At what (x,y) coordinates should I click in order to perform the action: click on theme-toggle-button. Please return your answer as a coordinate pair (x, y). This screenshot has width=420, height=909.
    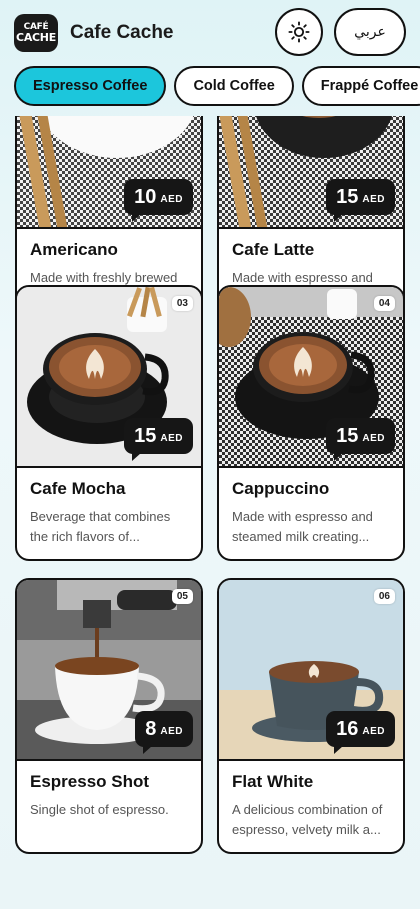
    Looking at the image, I should click on (299, 32).